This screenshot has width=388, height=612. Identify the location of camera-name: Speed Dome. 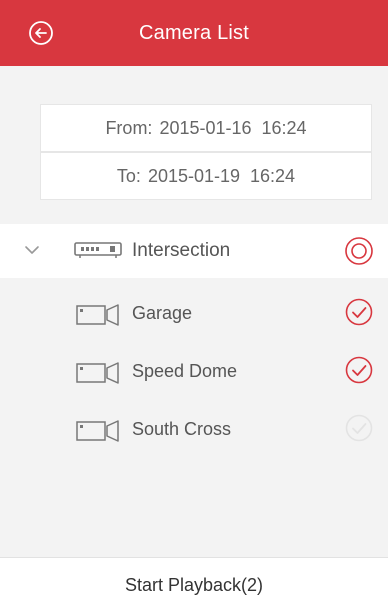
(185, 371).